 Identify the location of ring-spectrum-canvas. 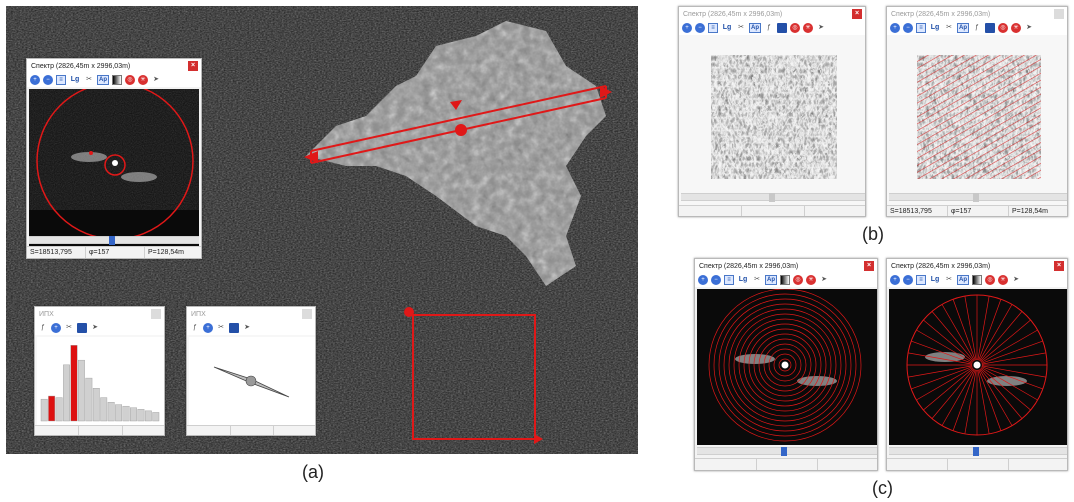
(787, 366).